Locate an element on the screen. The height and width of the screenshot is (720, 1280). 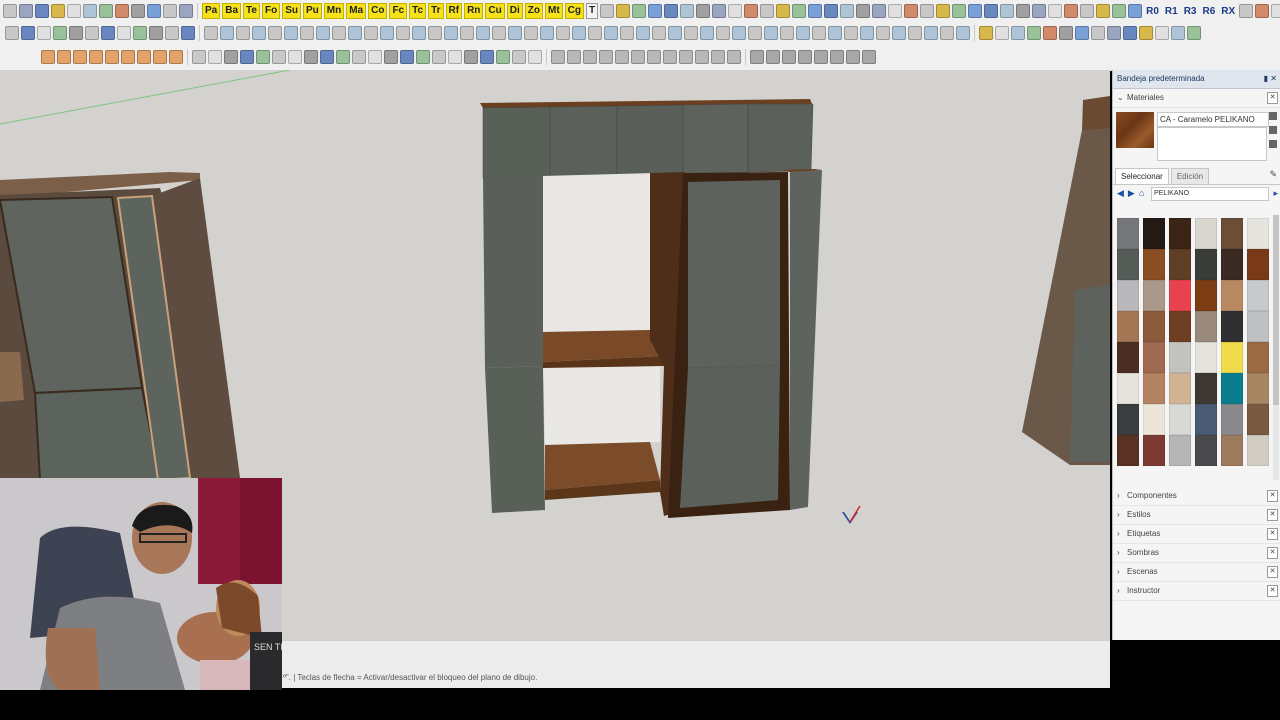
toolbar-r-button: R3 is located at coordinates (1190, 11).